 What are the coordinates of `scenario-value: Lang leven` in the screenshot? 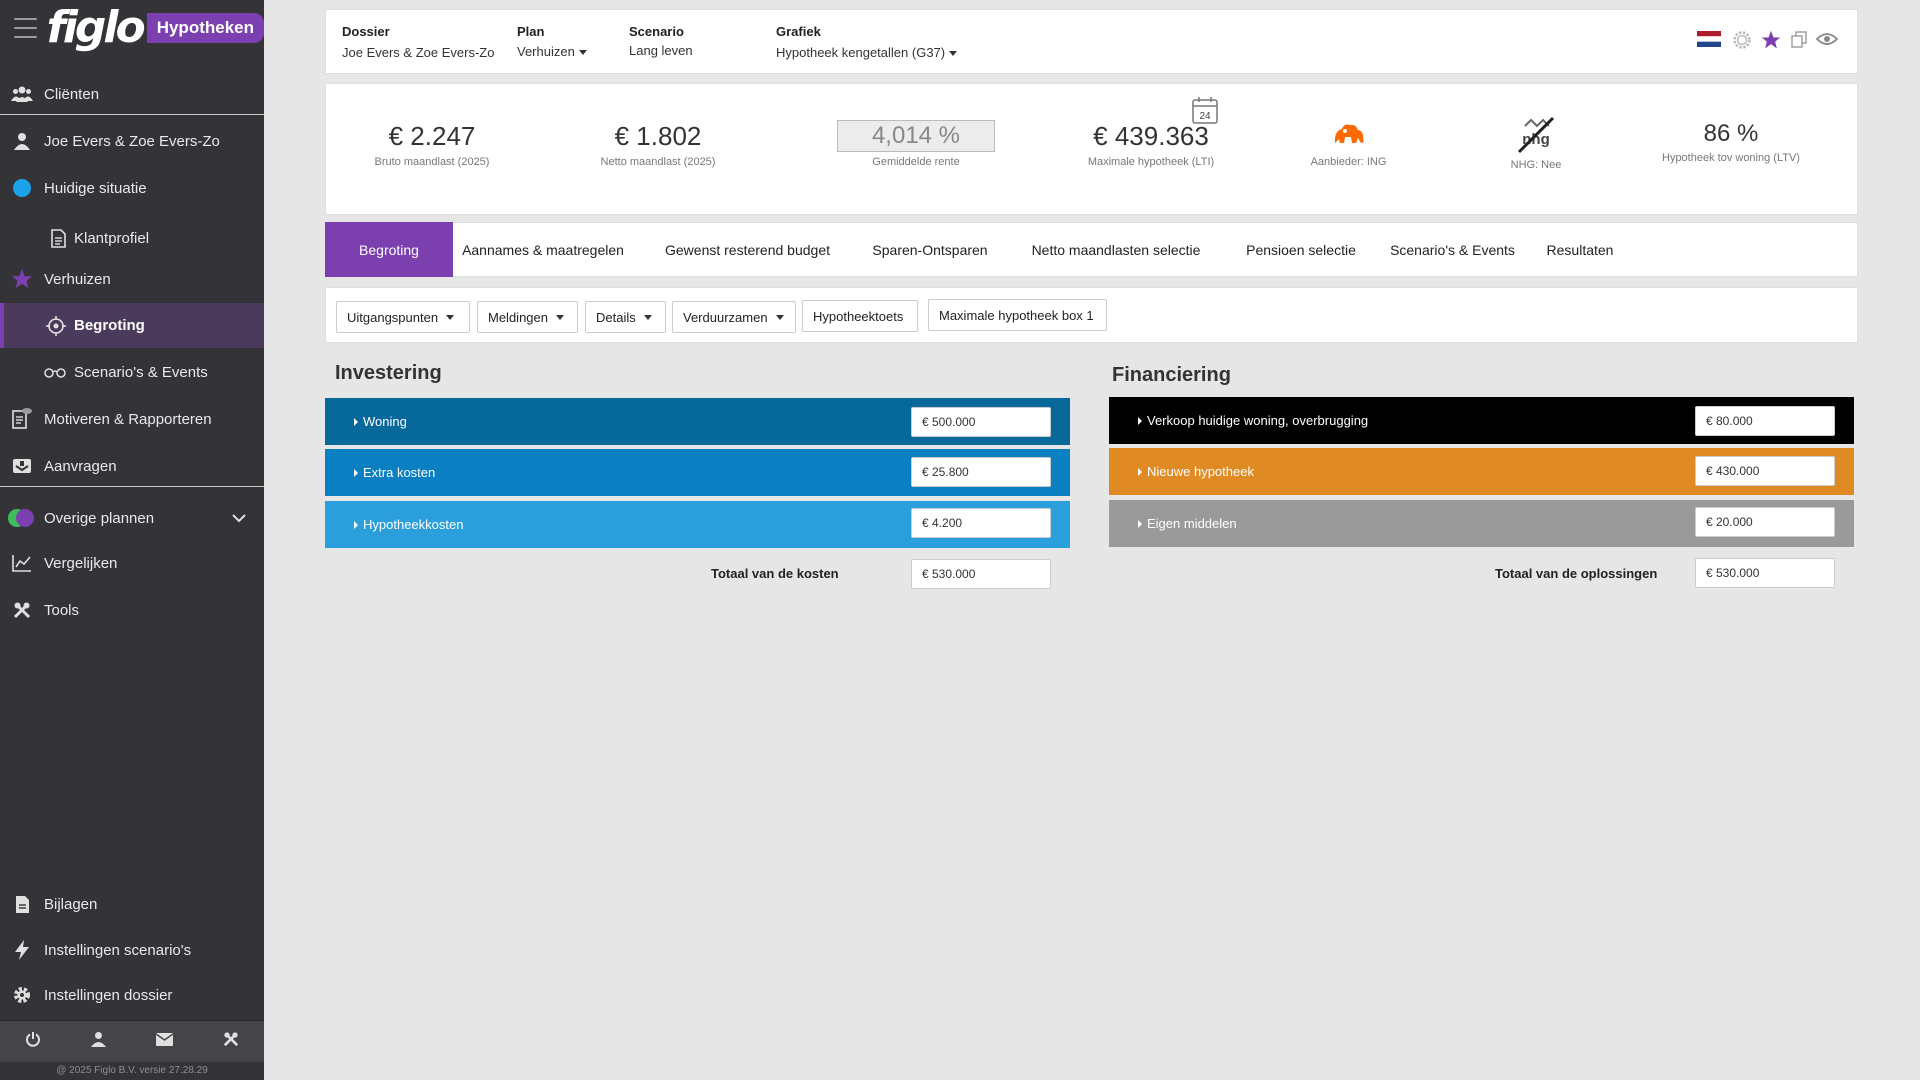 It's located at (661, 50).